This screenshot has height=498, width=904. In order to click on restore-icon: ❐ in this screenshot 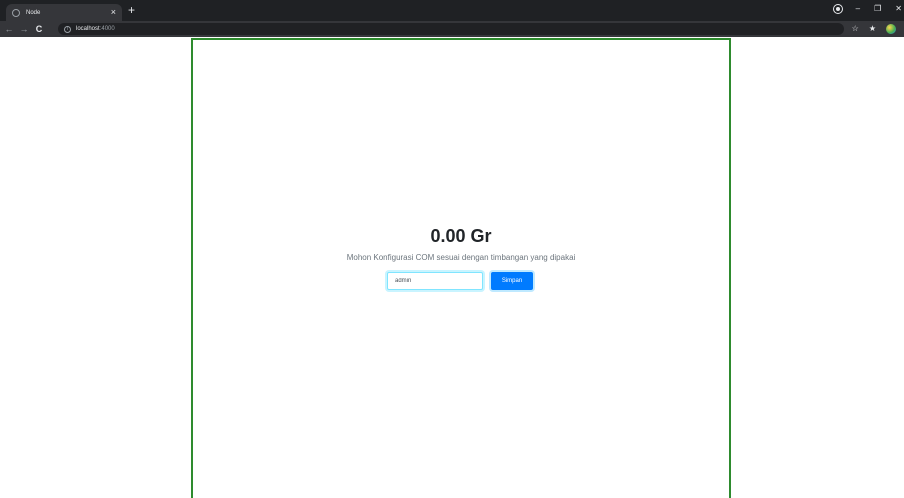, I will do `click(877, 9)`.